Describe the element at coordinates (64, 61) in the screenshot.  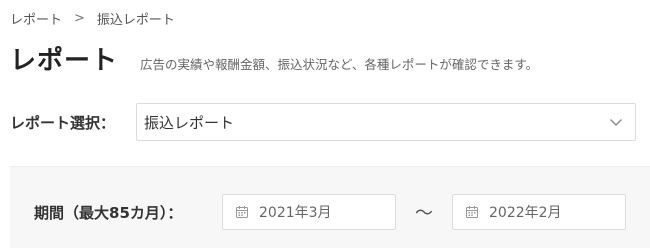
I see `page-title: レポート` at that location.